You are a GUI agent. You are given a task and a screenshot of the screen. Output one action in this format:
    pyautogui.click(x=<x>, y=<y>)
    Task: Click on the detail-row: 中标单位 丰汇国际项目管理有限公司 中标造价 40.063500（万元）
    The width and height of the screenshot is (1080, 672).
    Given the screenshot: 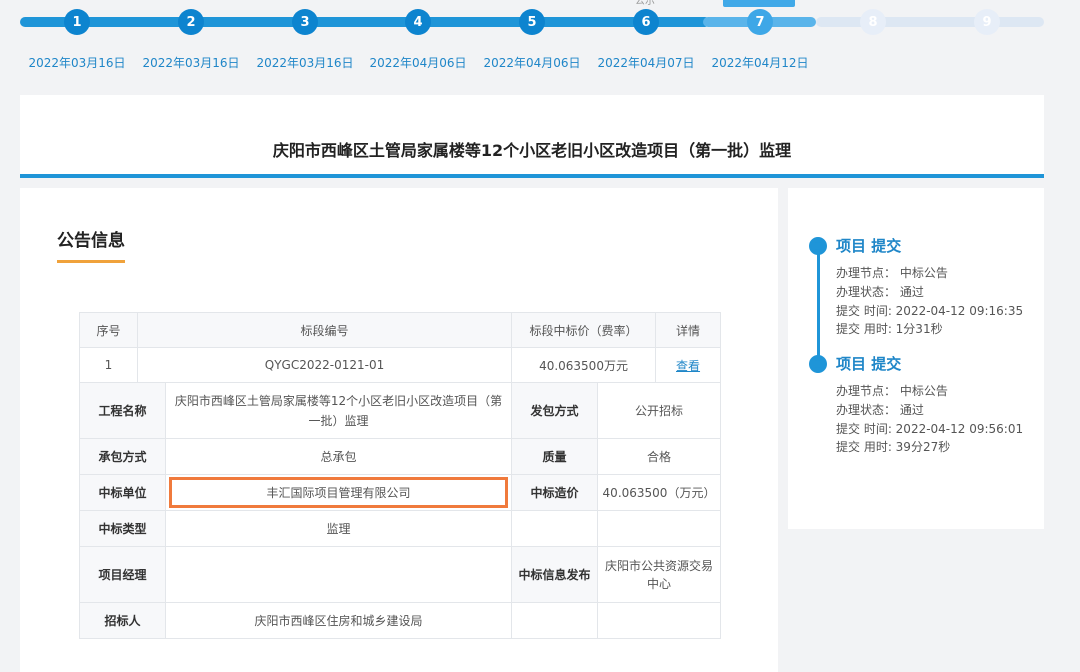 What is the action you would take?
    pyautogui.click(x=400, y=492)
    